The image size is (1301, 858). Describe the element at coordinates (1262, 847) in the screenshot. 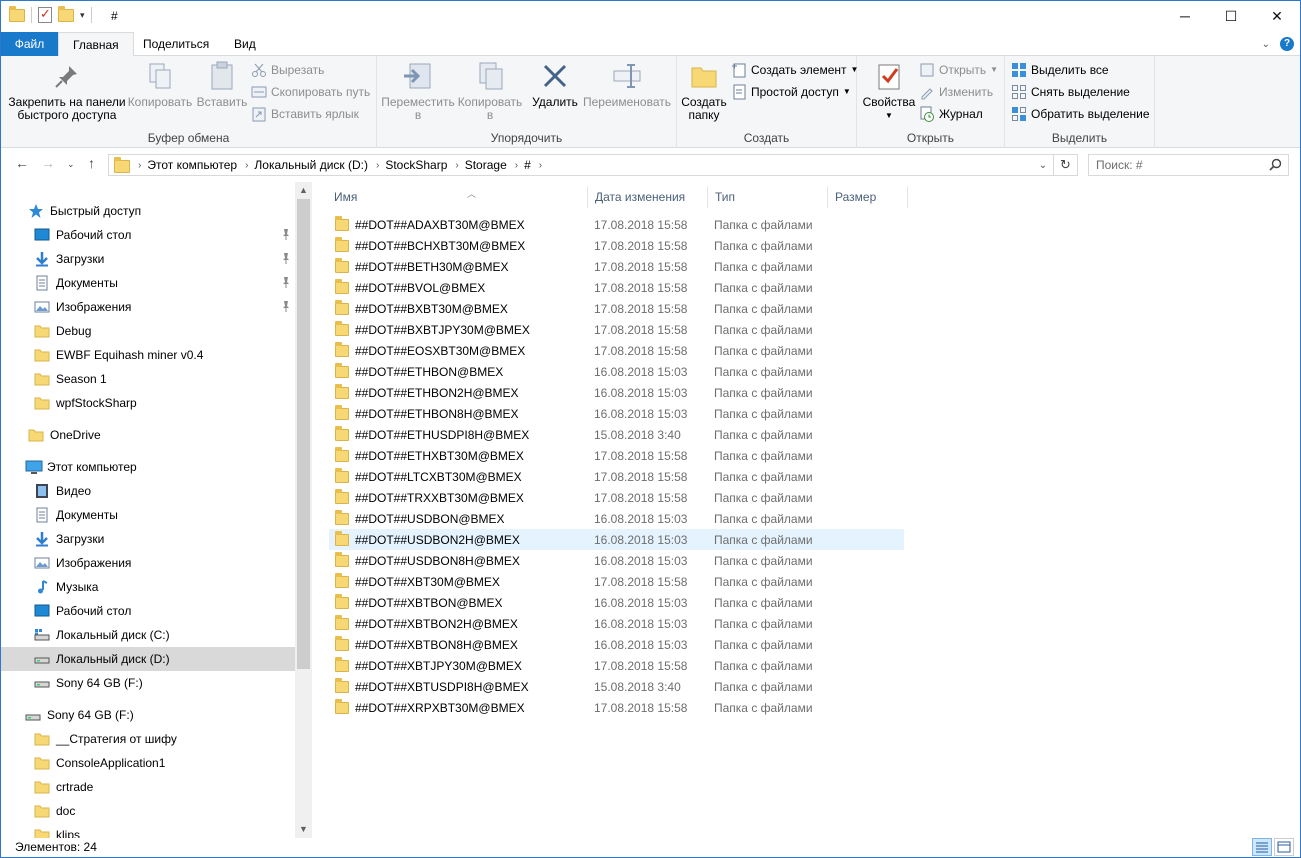

I see `details-view-icon` at that location.